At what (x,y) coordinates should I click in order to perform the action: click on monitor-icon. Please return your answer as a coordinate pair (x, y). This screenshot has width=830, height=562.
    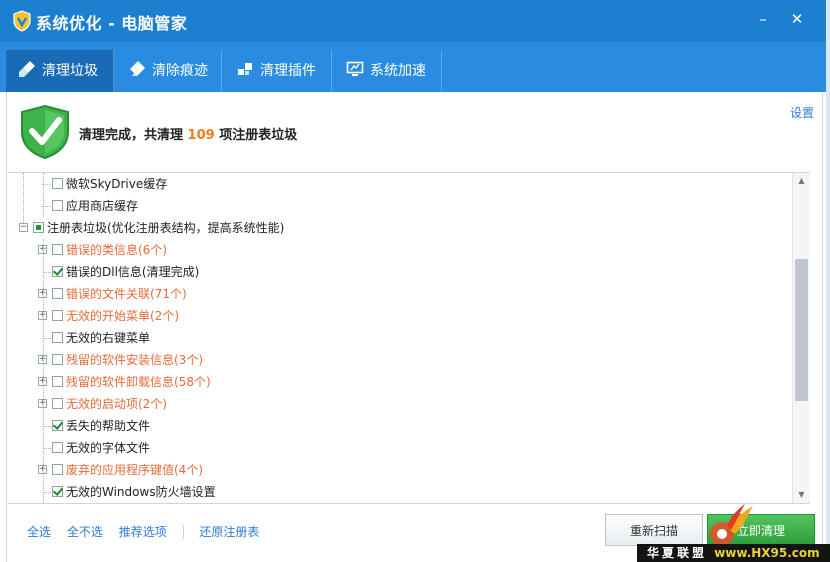
    Looking at the image, I should click on (355, 68).